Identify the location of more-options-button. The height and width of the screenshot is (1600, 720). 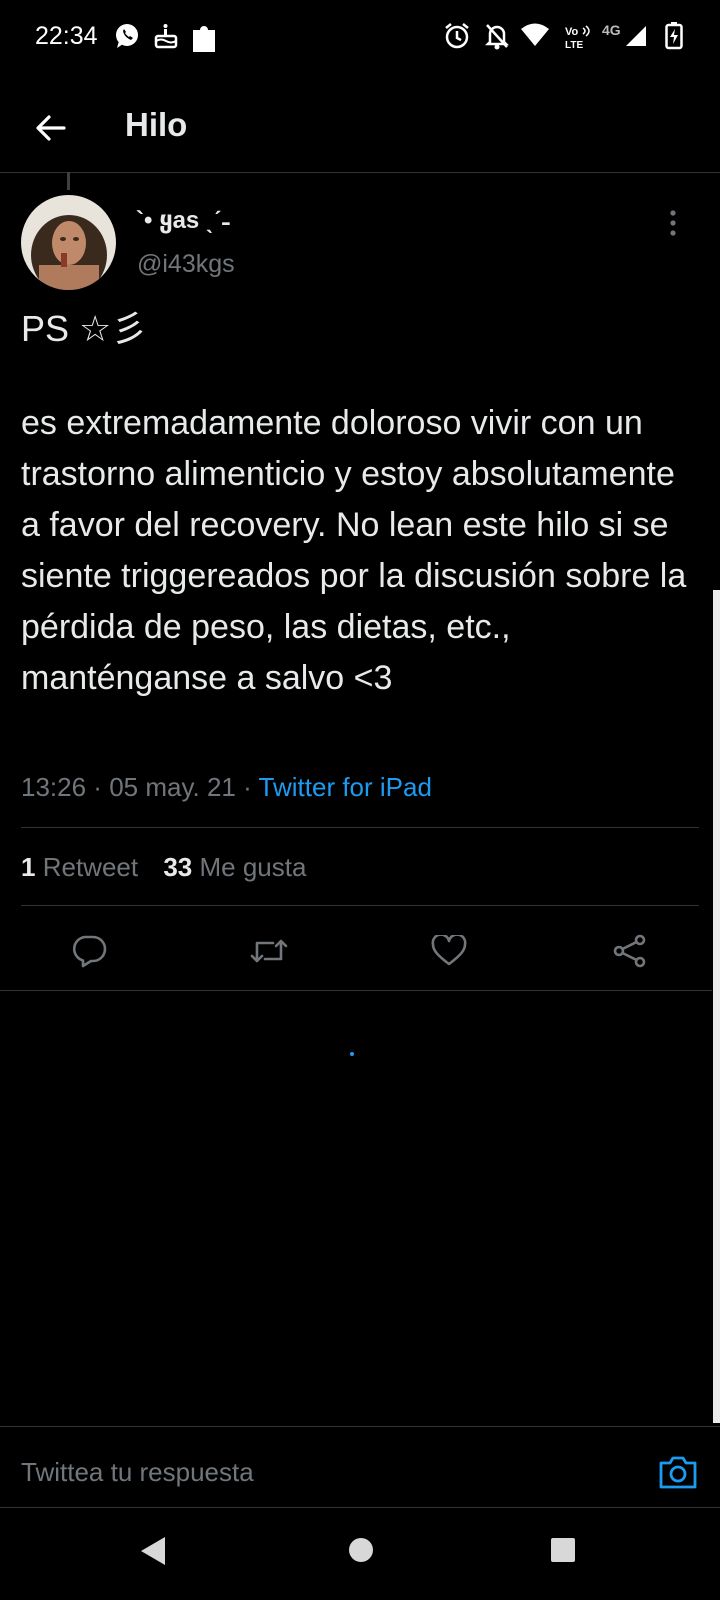
(673, 223).